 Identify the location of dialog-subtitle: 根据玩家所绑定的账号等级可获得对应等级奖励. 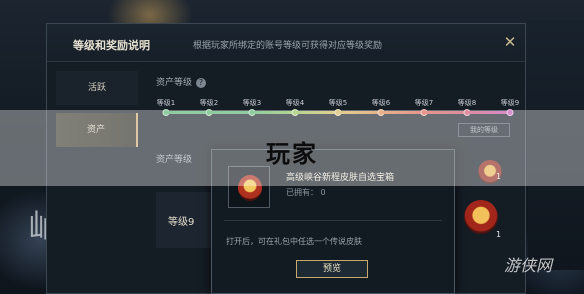
(288, 46).